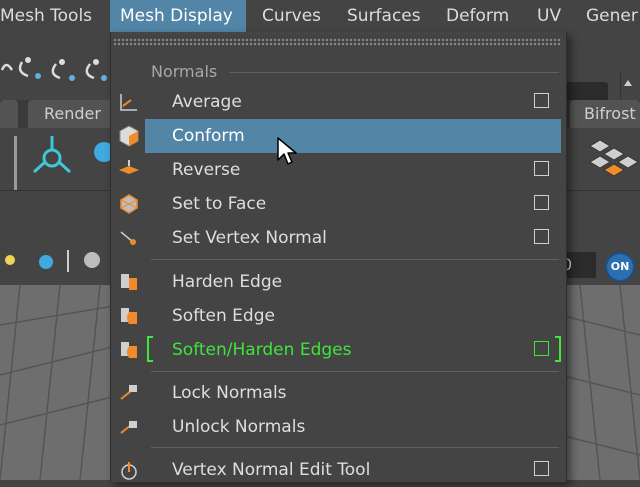 The height and width of the screenshot is (487, 640). Describe the element at coordinates (340, 170) in the screenshot. I see `menu-item-reverse: Reverse` at that location.